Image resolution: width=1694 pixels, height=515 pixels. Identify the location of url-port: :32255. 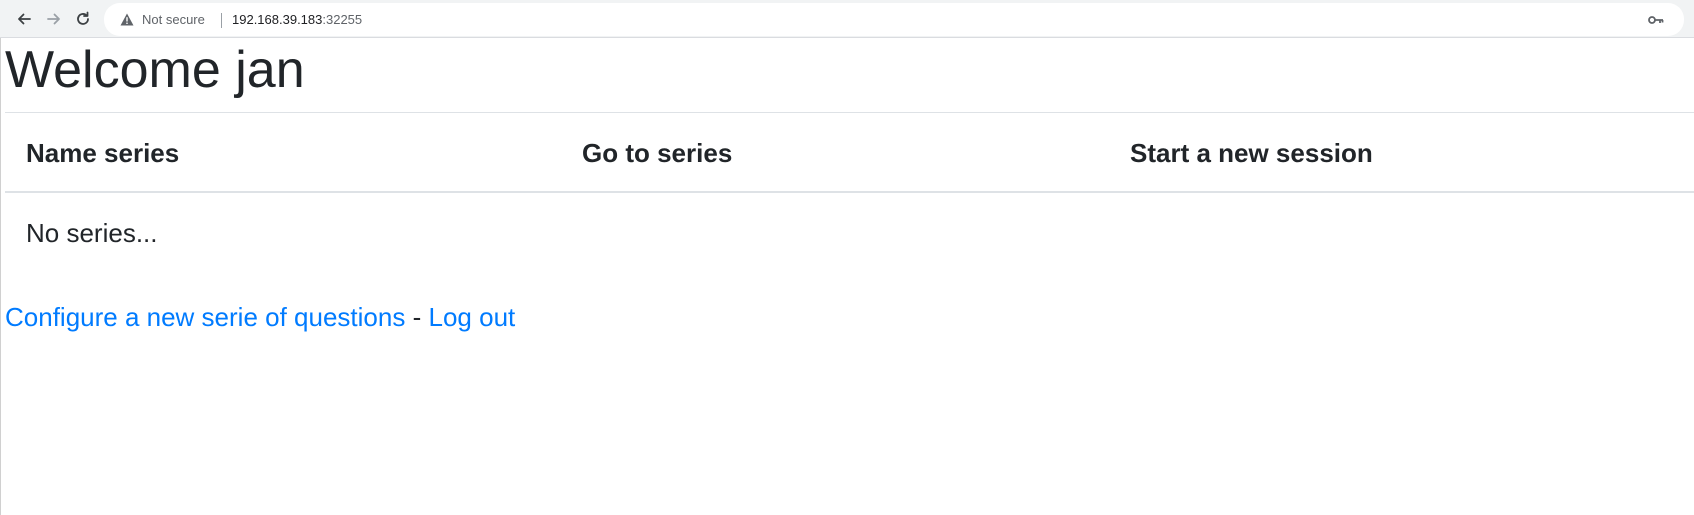
(342, 19).